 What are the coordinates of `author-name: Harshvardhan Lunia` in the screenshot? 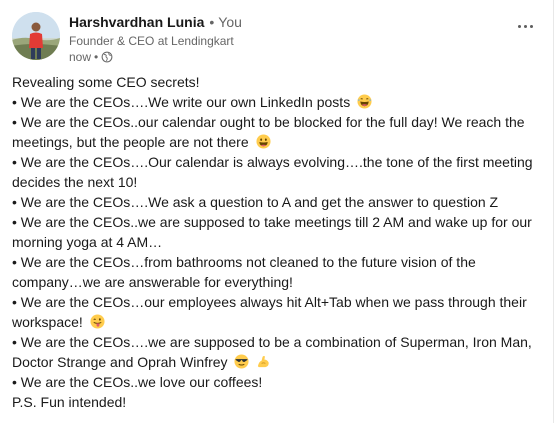 It's located at (136, 22).